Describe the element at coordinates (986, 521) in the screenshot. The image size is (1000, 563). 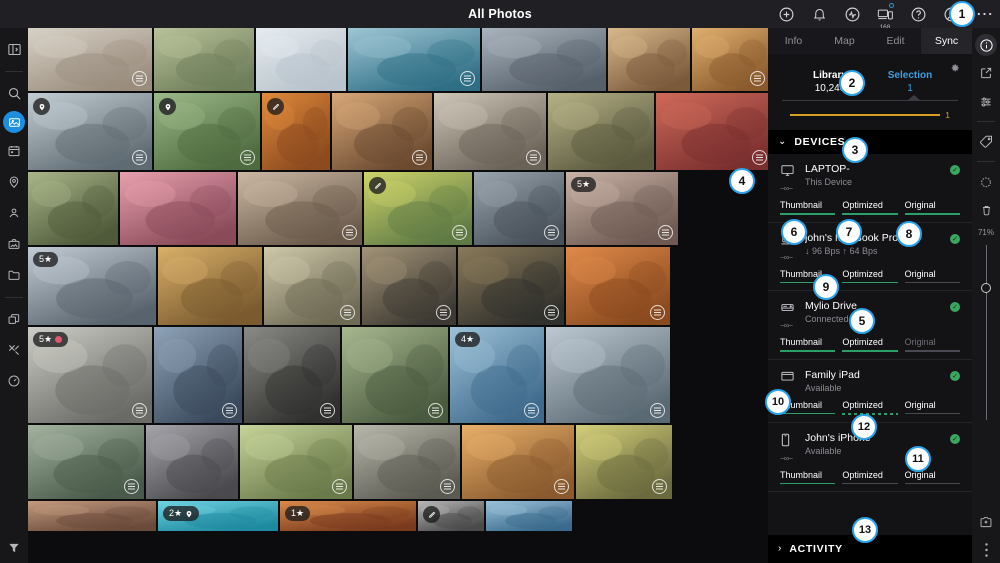
I see `add-photo-icon` at that location.